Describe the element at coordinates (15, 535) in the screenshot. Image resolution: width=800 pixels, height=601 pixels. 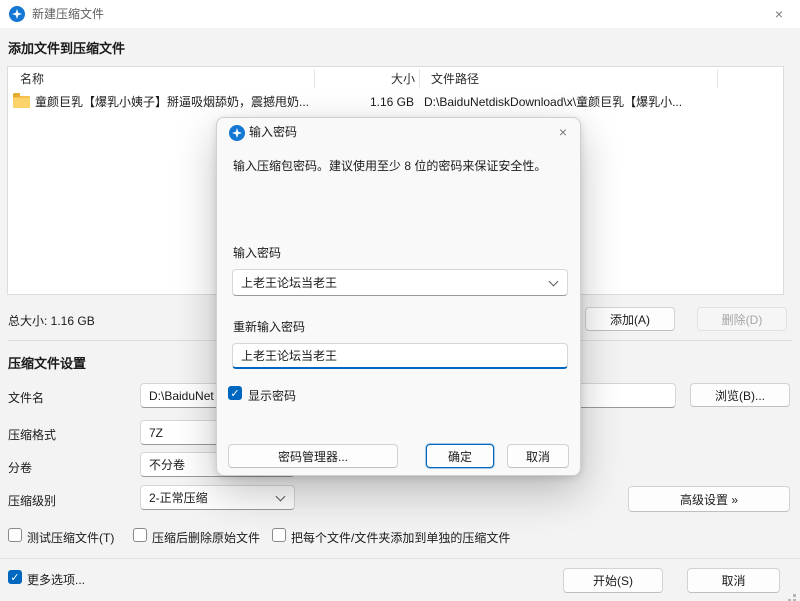
I see `test-archive-checkbox` at that location.